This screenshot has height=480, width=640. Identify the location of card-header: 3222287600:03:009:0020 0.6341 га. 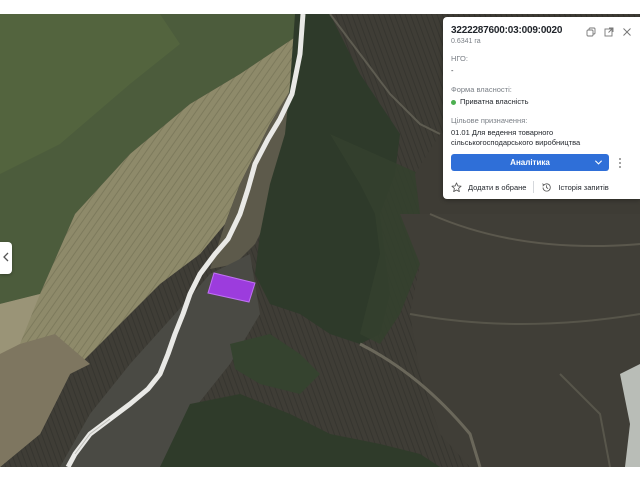
(541, 35).